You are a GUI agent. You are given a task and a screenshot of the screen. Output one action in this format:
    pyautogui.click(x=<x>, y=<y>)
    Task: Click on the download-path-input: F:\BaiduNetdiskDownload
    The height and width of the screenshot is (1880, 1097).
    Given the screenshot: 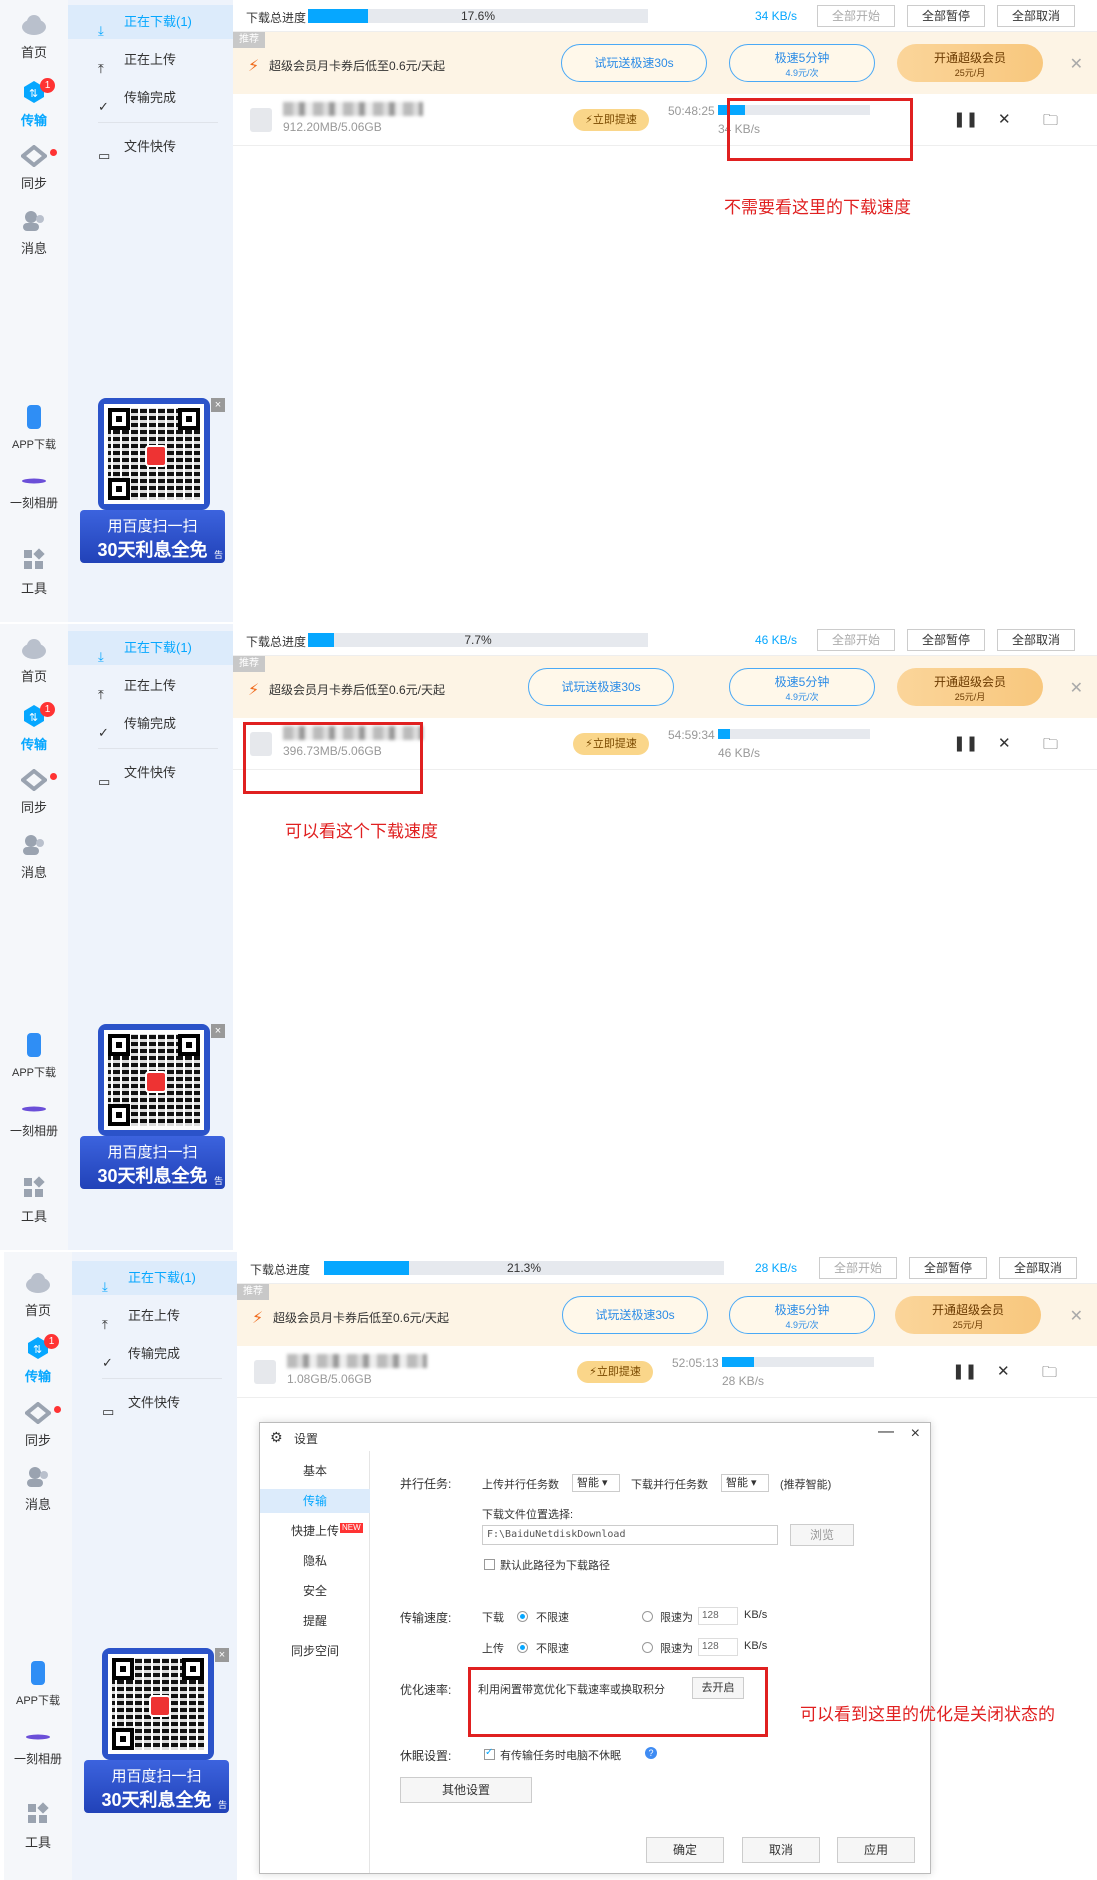 What is the action you would take?
    pyautogui.click(x=630, y=1535)
    